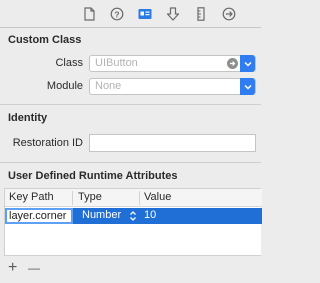 This screenshot has width=320, height=283. I want to click on type-cell: Number, so click(101, 215).